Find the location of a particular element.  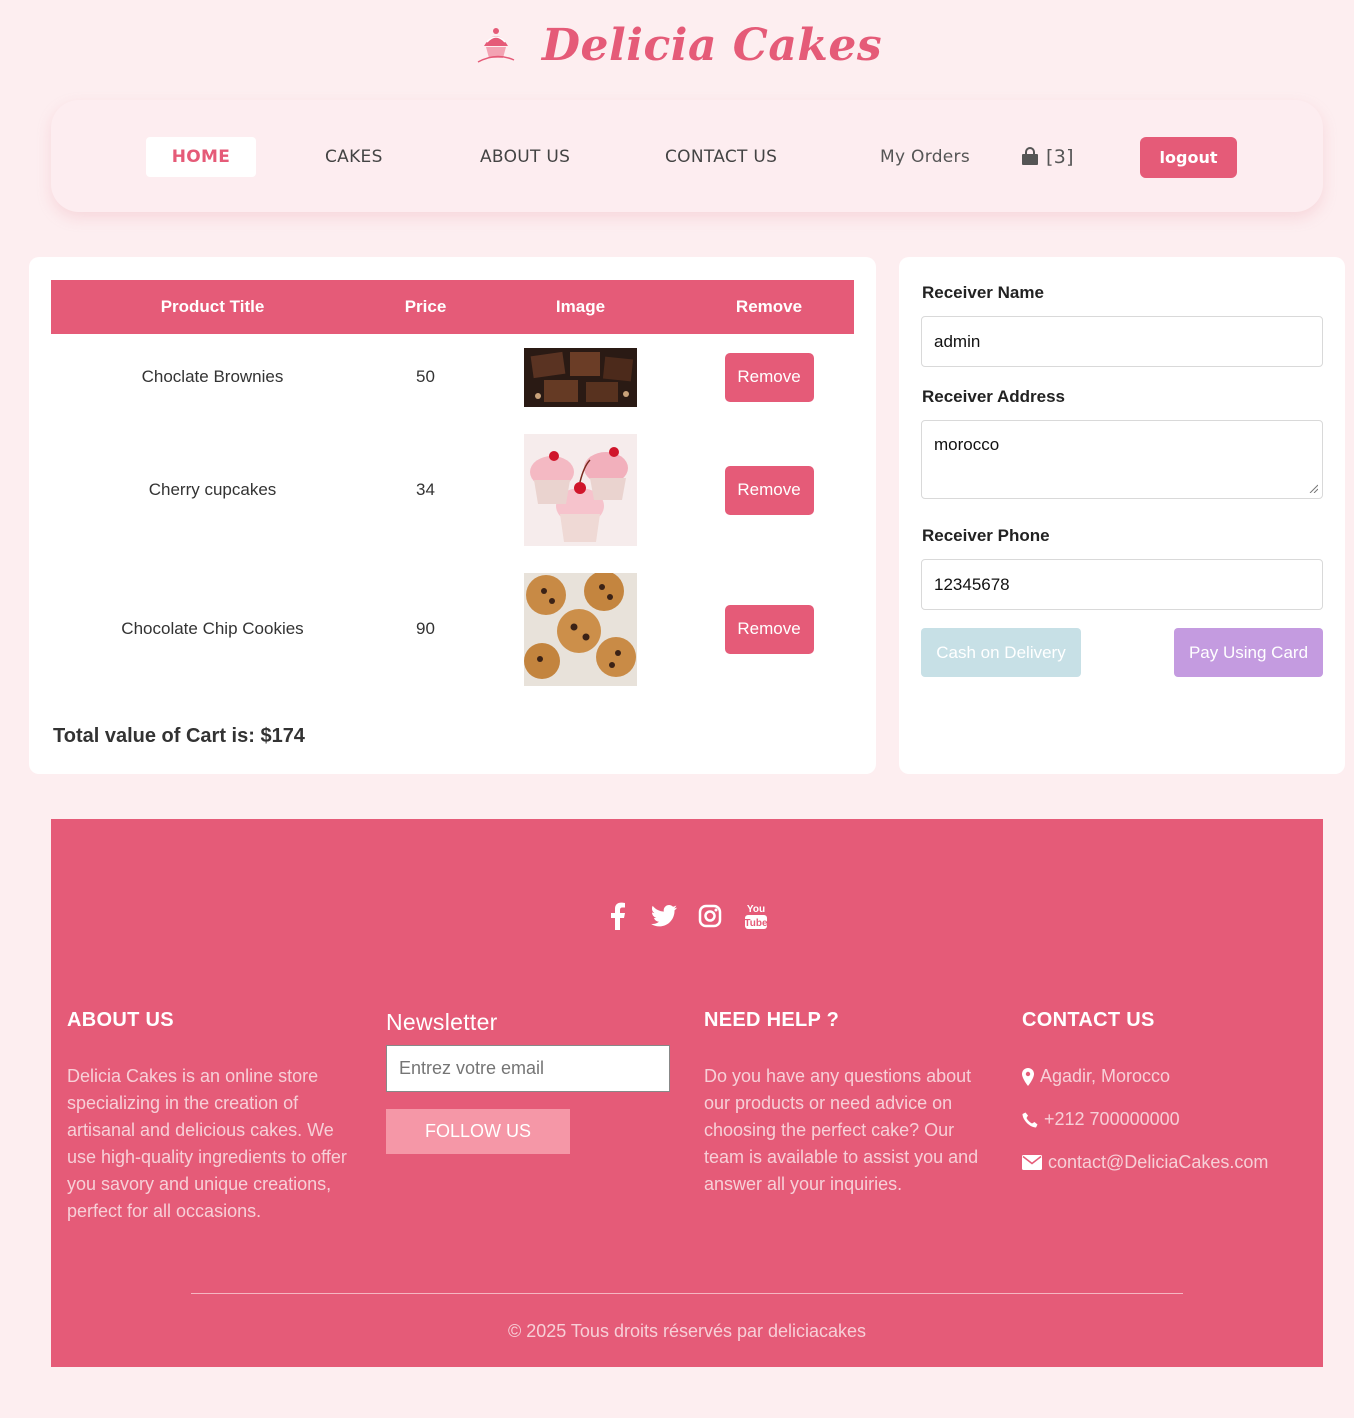

footer-contact-title: CONTACT US is located at coordinates (1088, 1020).